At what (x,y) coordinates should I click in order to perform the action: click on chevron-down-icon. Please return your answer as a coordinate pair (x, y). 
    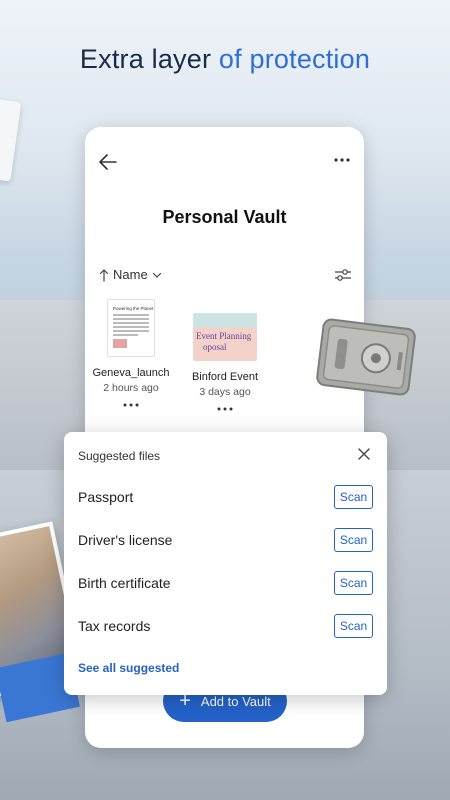
    Looking at the image, I should click on (156, 275).